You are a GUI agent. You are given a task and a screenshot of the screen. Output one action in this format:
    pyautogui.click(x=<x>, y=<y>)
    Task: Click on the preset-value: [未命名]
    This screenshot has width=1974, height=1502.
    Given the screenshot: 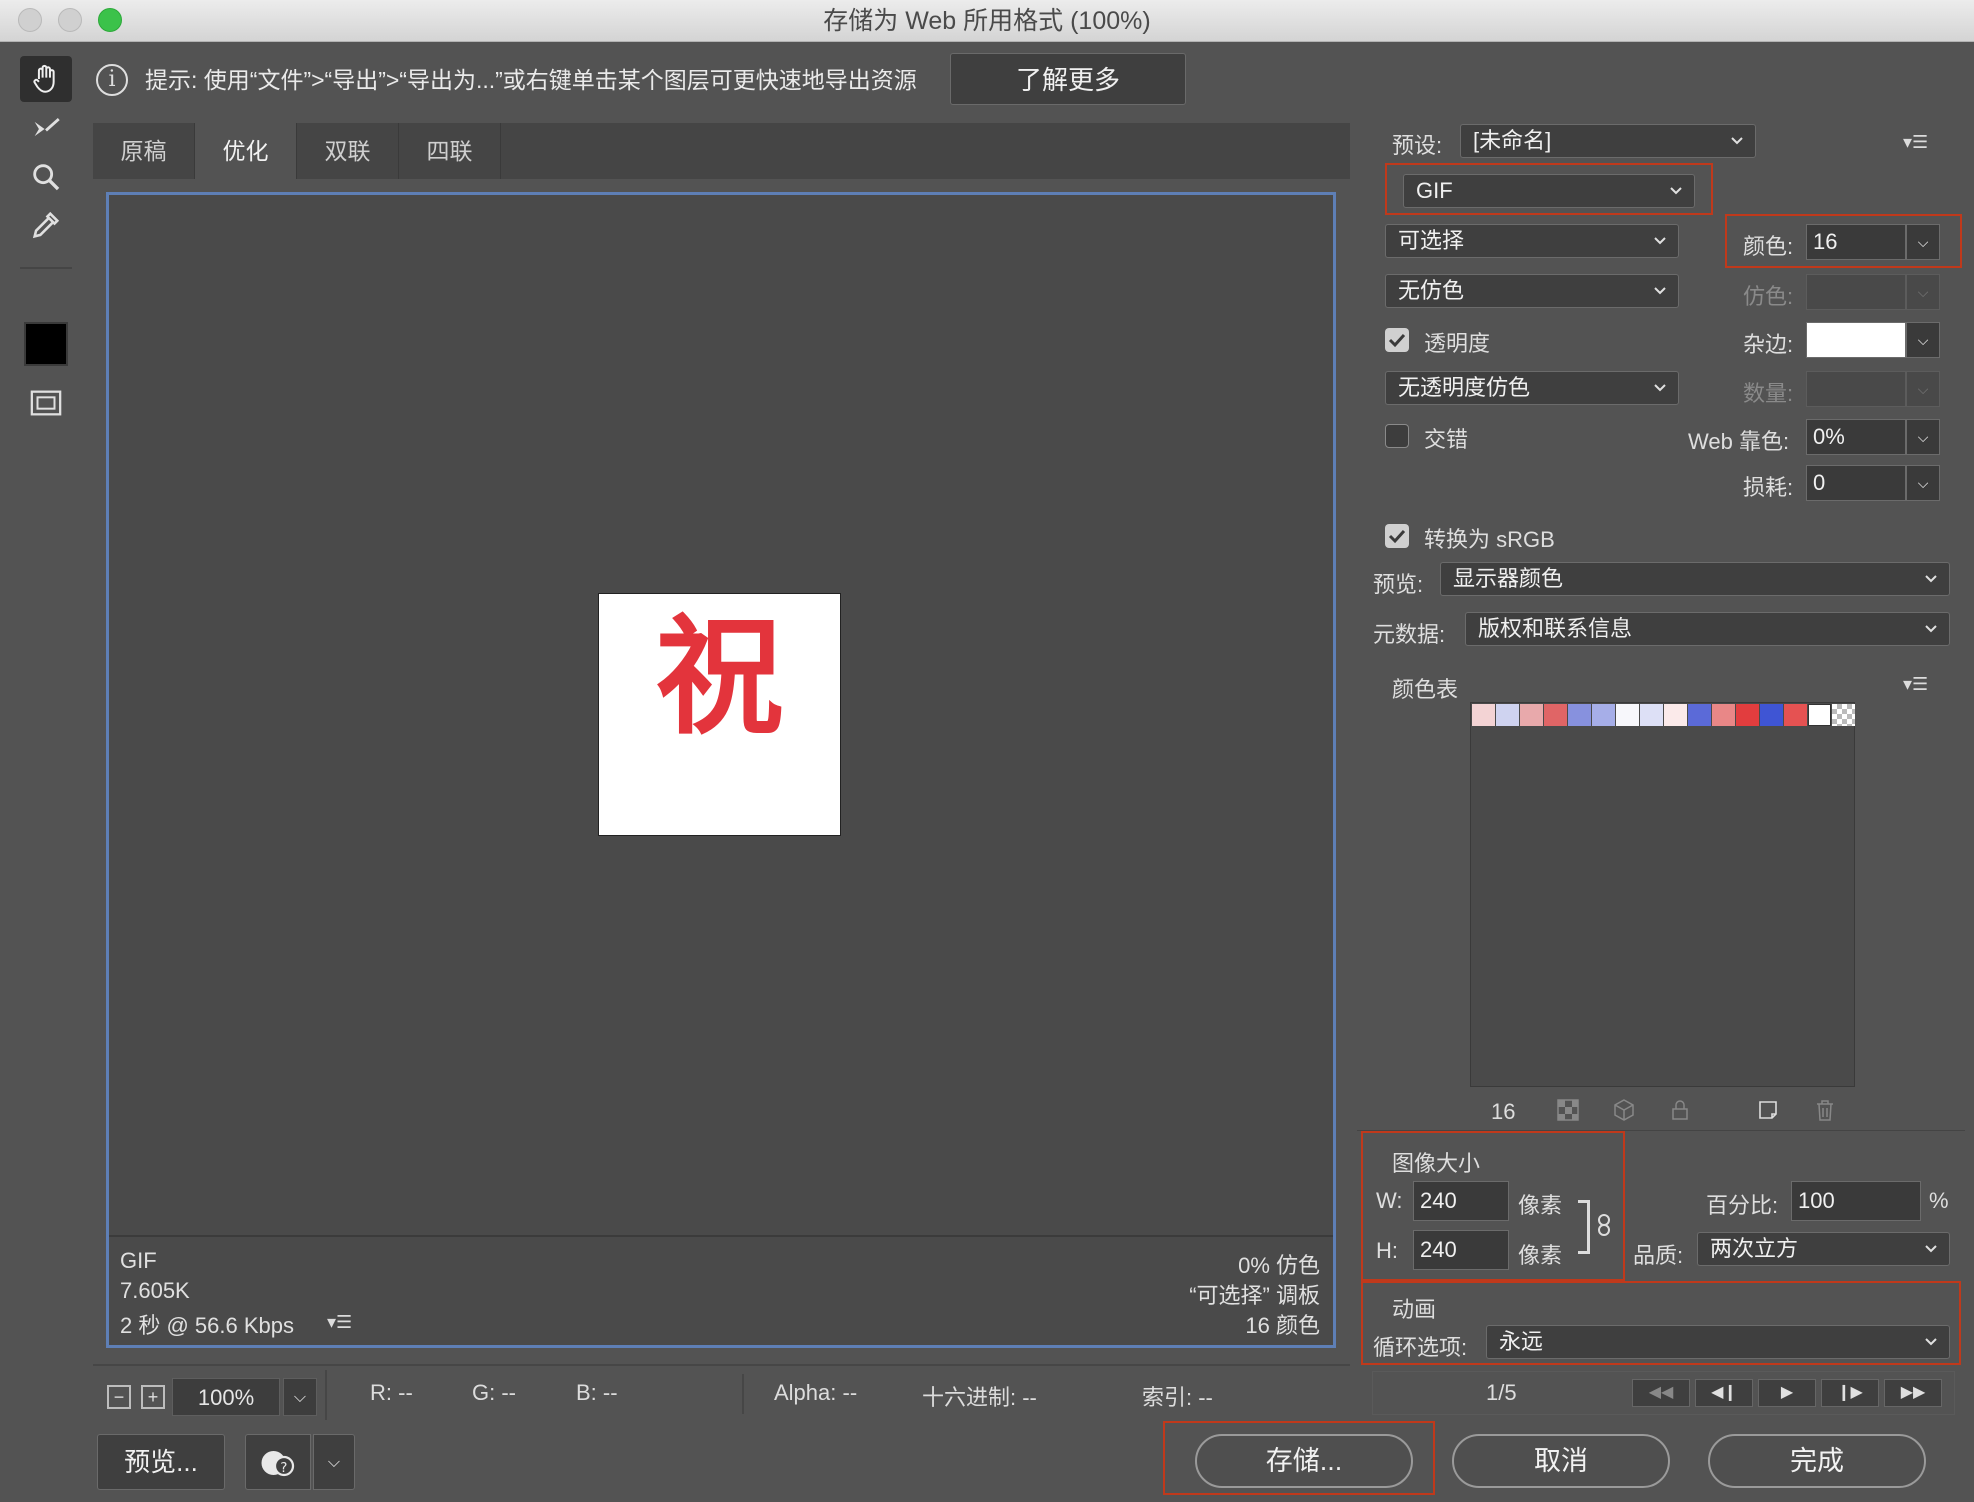 What is the action you would take?
    pyautogui.click(x=1512, y=140)
    